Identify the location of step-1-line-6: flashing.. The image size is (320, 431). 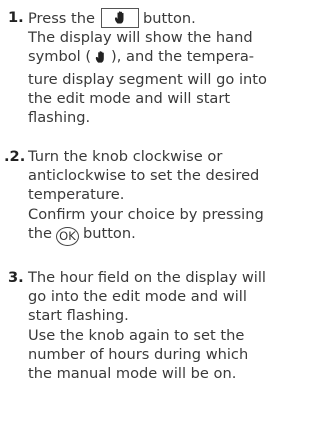
(59, 118).